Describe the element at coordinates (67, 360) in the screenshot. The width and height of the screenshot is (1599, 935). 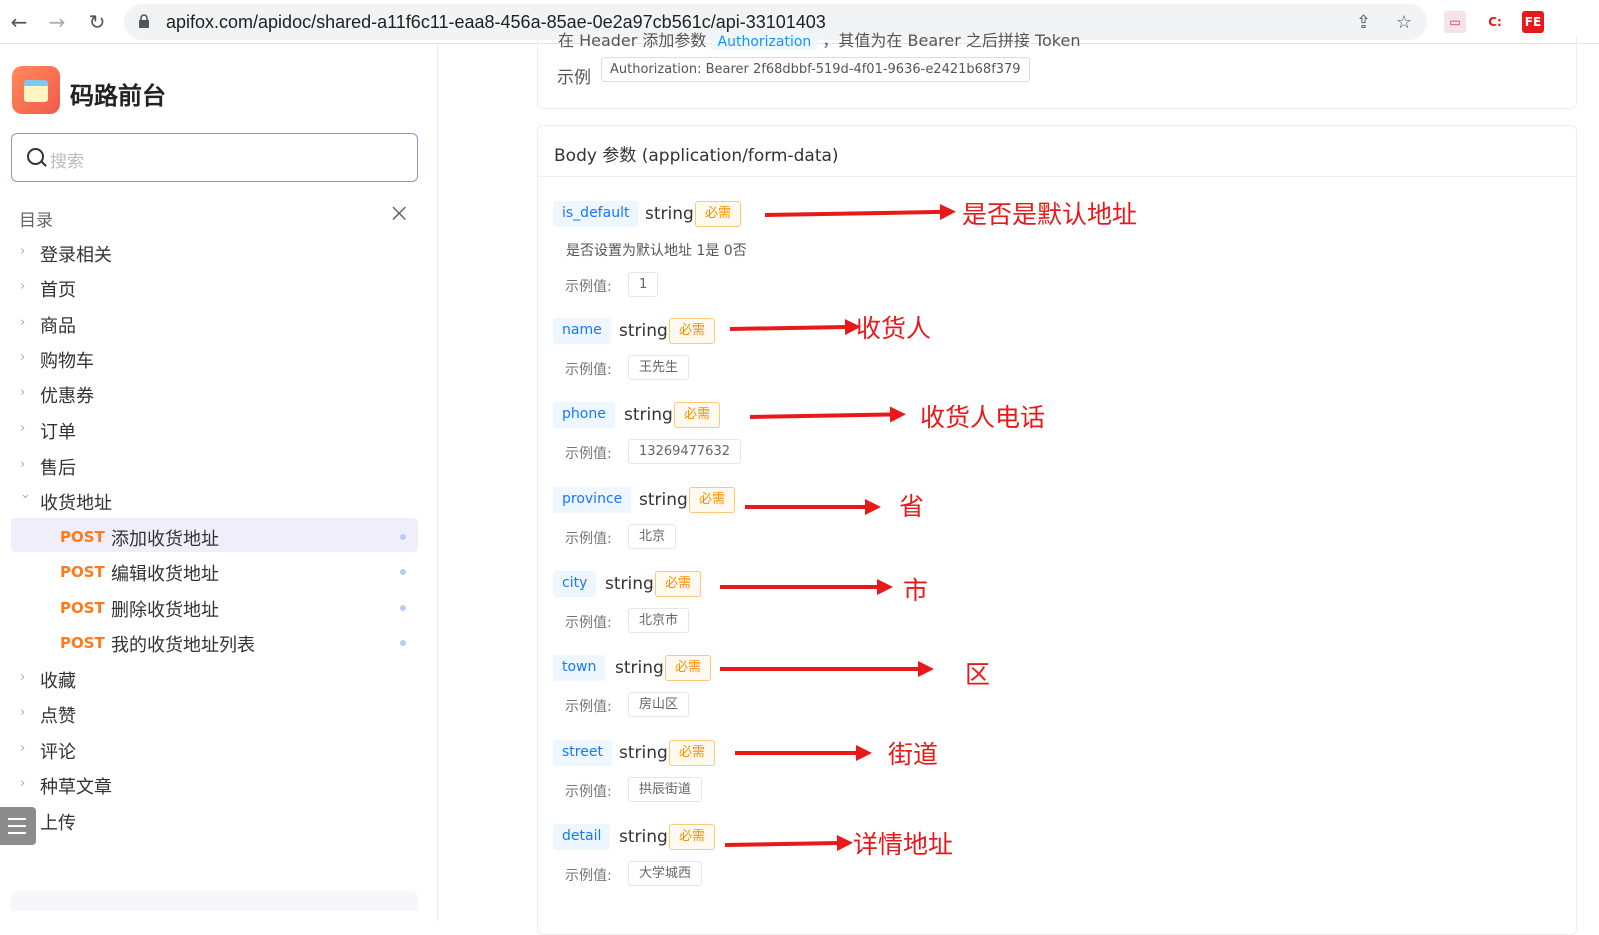
I see `sidebar-folder: 购物车` at that location.